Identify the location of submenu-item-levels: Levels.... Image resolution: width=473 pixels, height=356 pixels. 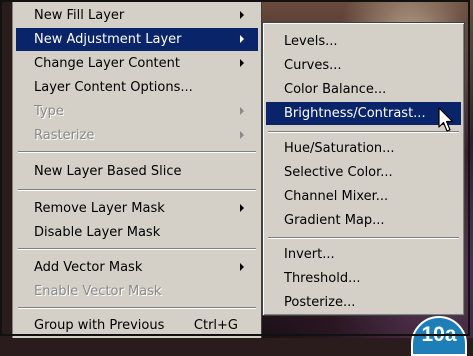
(363, 41).